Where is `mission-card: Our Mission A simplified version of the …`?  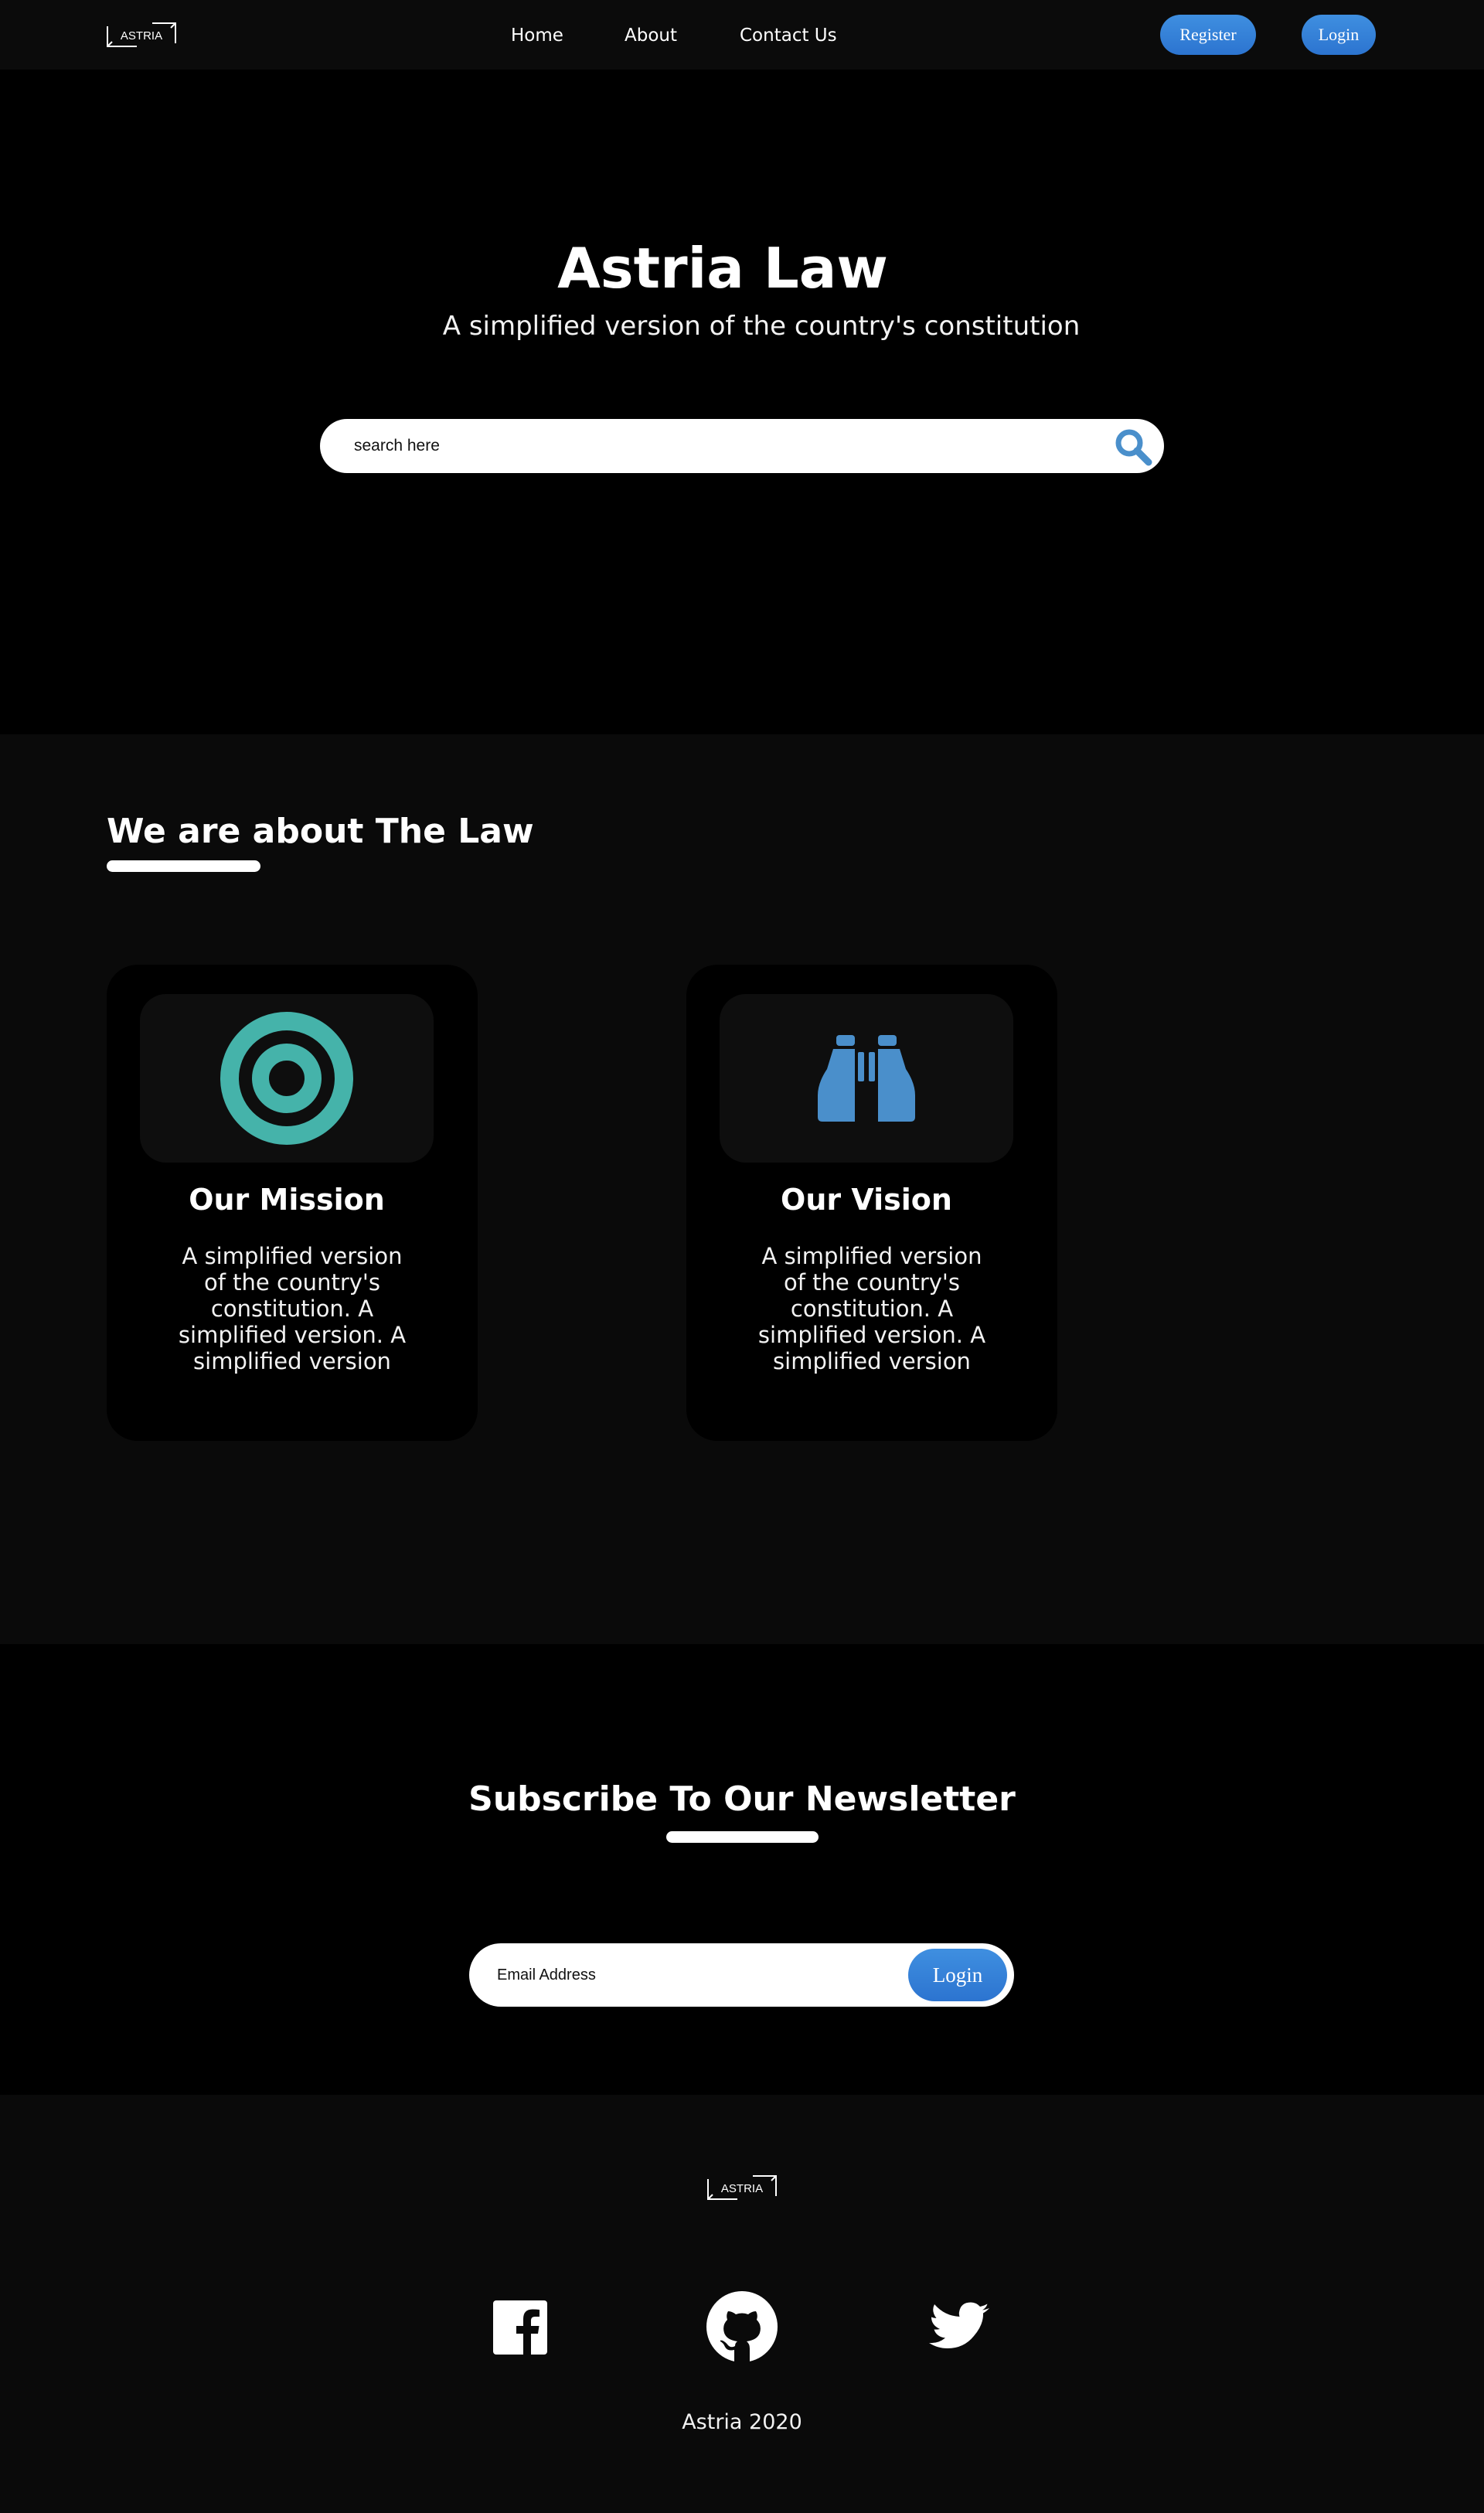 mission-card: Our Mission A simplified version of the … is located at coordinates (292, 1203).